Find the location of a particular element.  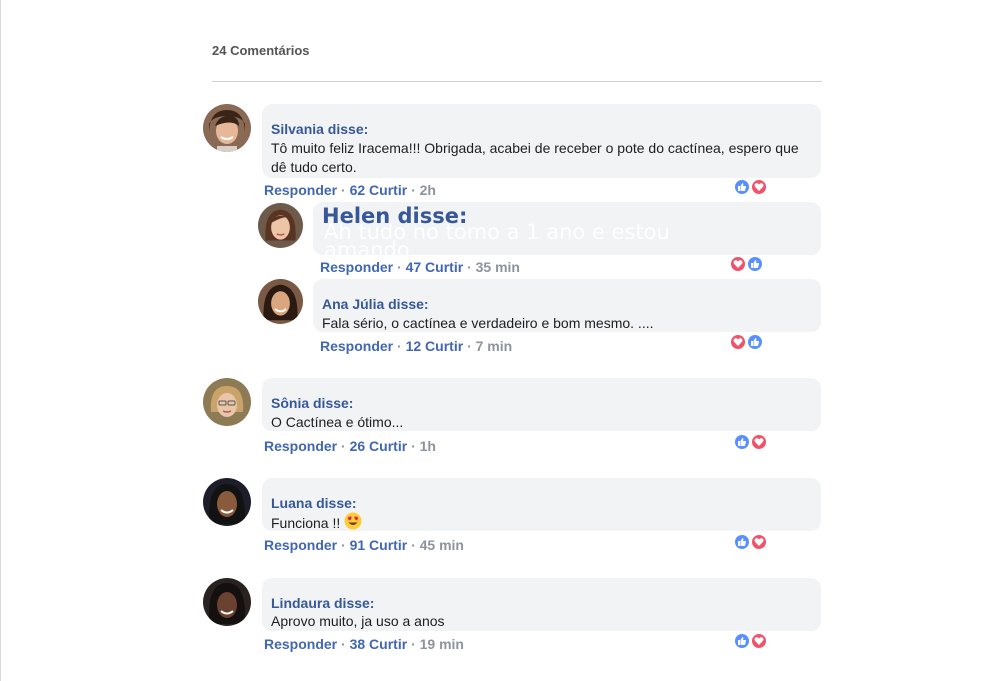

comment-actions: Responder · 26 Curtir · 1h is located at coordinates (350, 446).